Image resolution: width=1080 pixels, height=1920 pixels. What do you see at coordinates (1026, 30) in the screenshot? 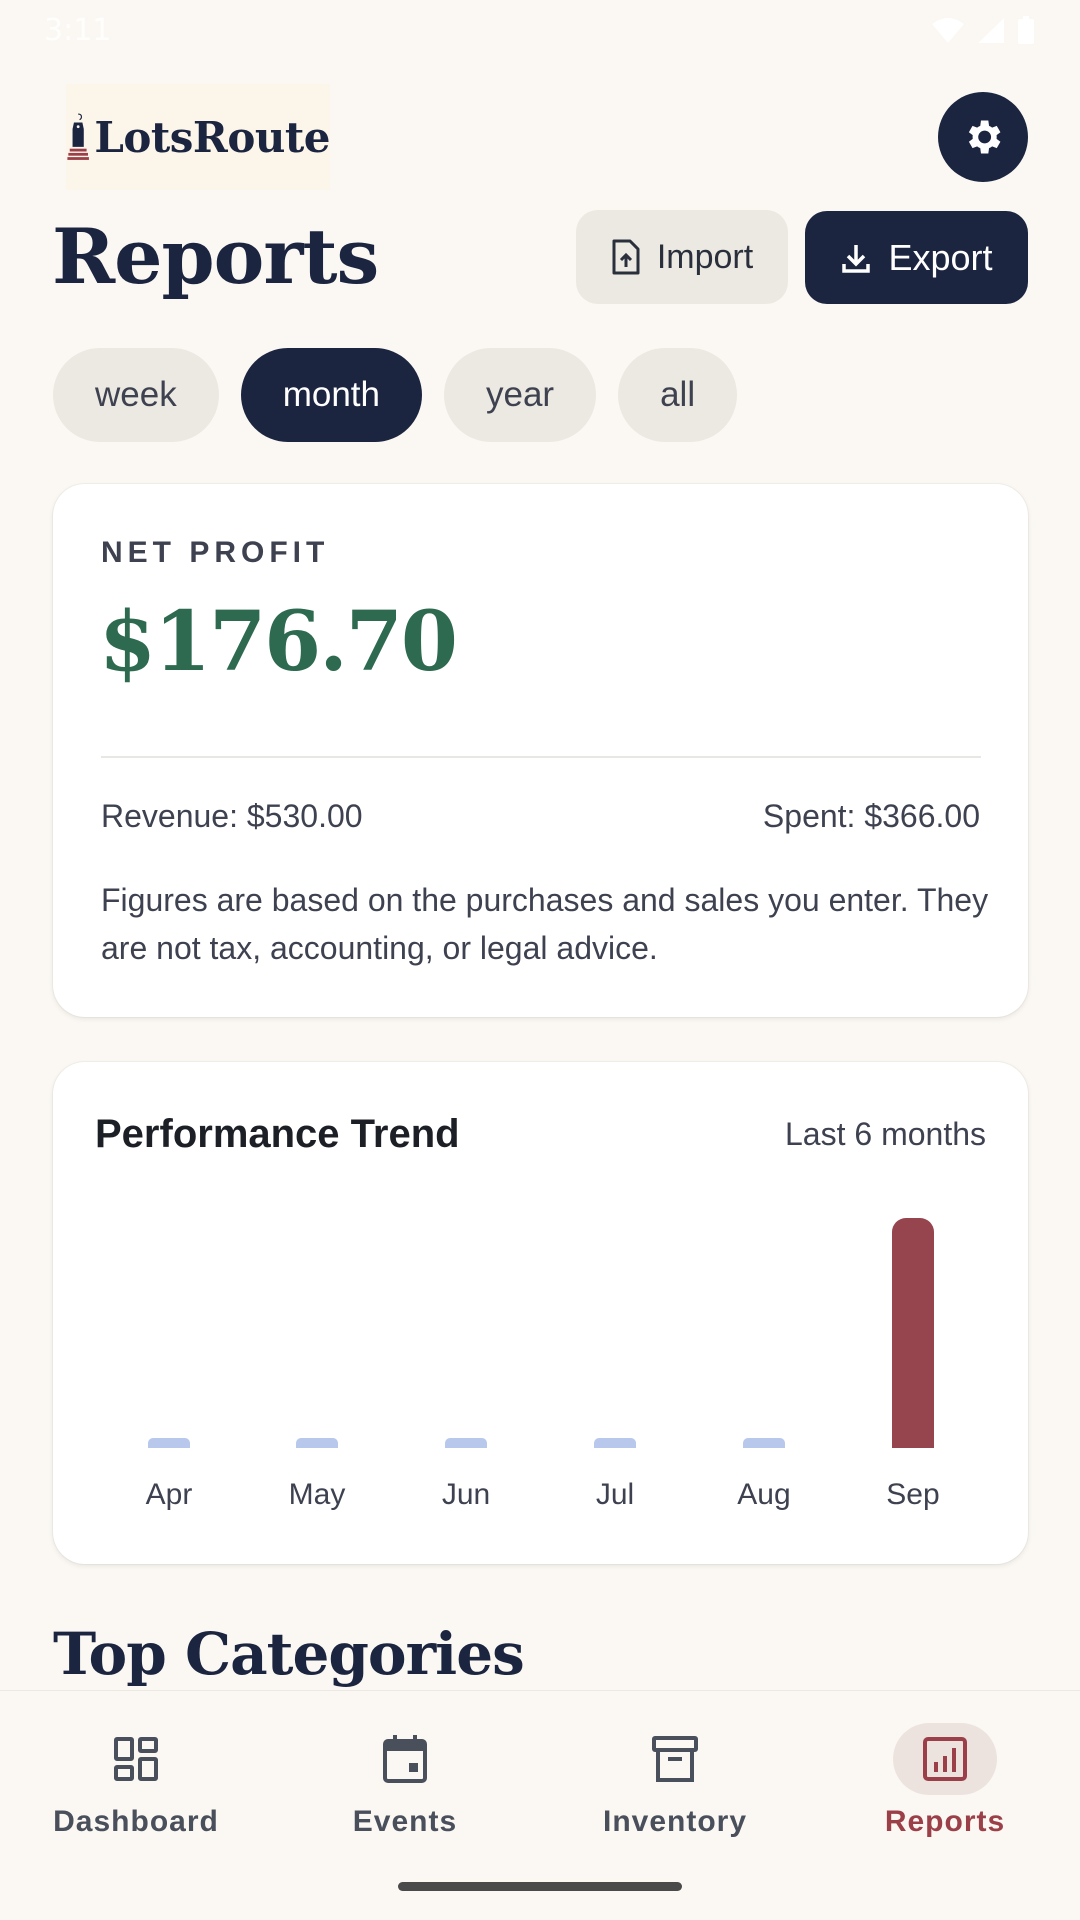
I see `battery-icon` at bounding box center [1026, 30].